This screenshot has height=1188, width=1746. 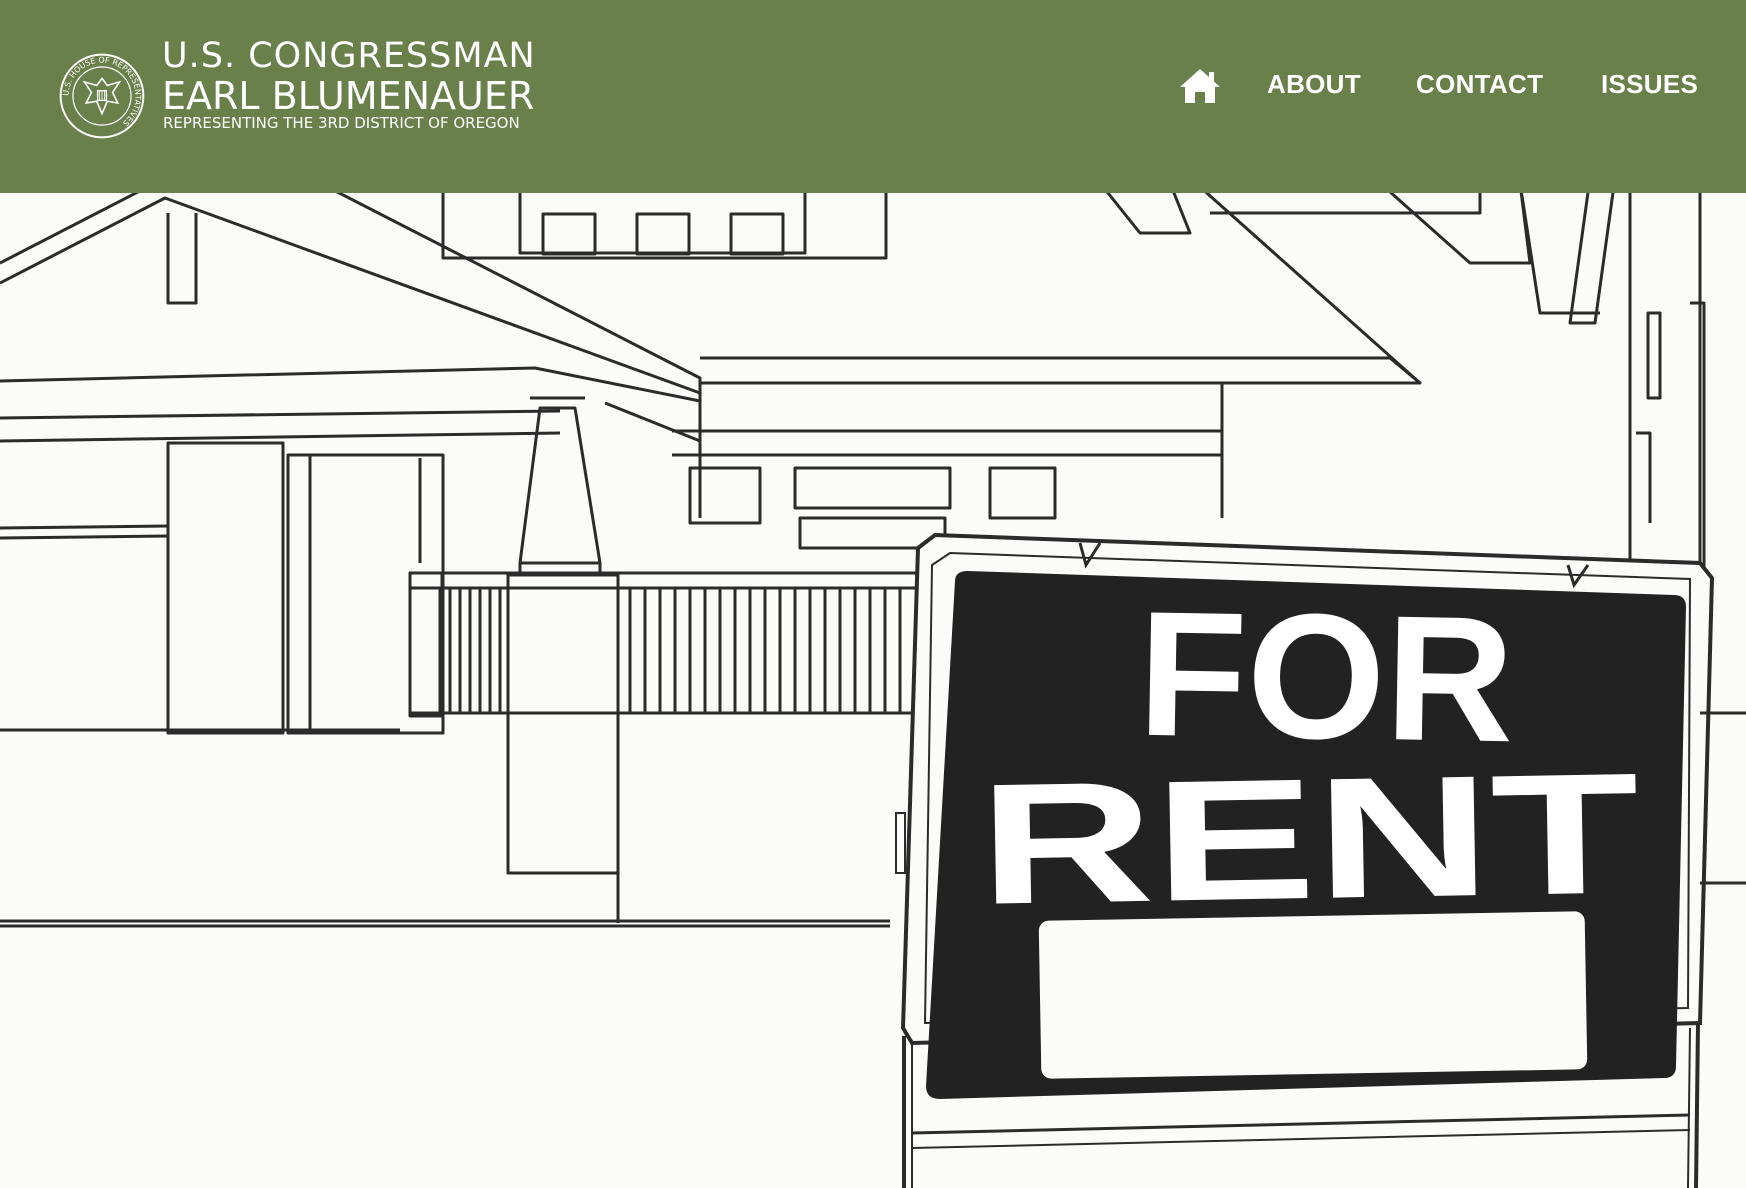 What do you see at coordinates (1314, 84) in the screenshot?
I see `nav-about-link: ABOUT` at bounding box center [1314, 84].